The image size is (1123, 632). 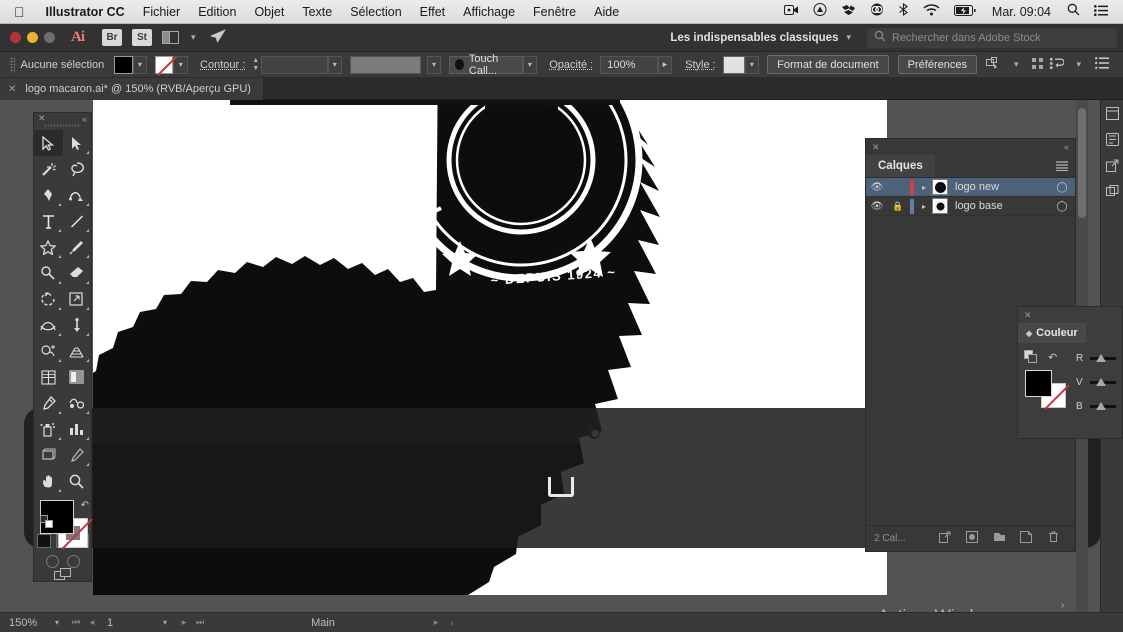 I want to click on color-slider-r: R, so click(x=1096, y=358).